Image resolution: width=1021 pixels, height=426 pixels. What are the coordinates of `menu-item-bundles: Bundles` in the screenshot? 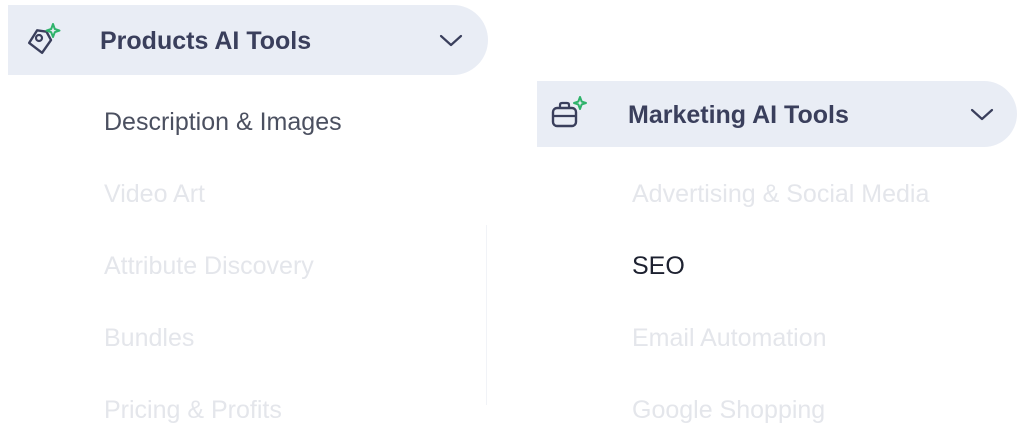 It's located at (149, 338).